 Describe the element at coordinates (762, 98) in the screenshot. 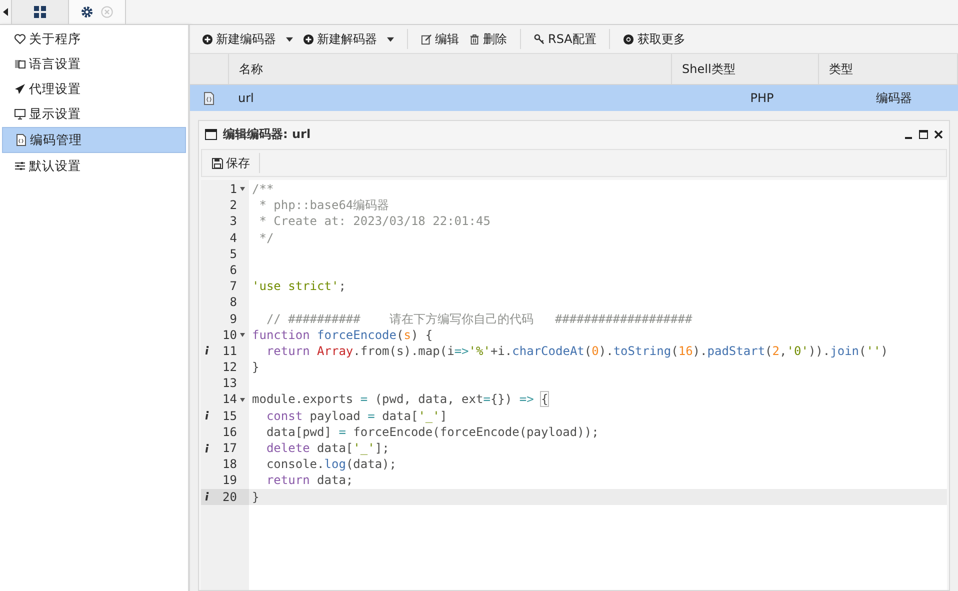

I see `table-cell-text: PHP` at that location.